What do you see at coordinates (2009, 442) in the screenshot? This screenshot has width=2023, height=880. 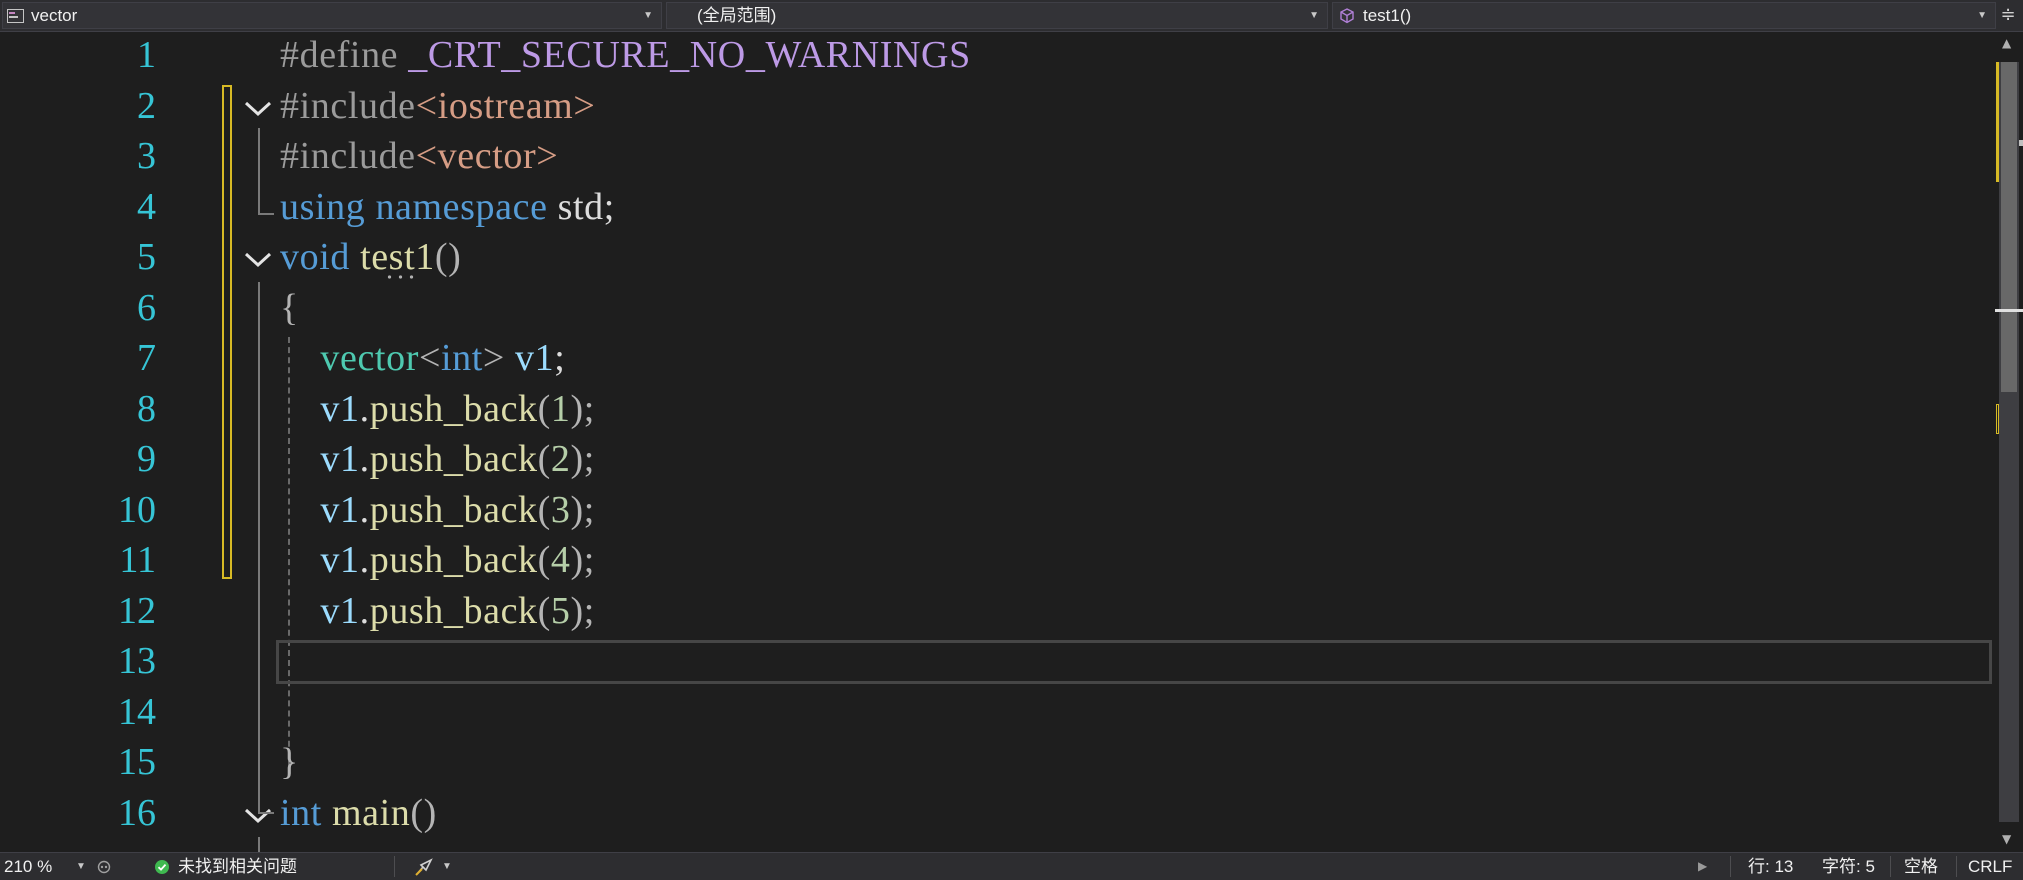 I see `vertical-scrollbar: ▲ ▼` at bounding box center [2009, 442].